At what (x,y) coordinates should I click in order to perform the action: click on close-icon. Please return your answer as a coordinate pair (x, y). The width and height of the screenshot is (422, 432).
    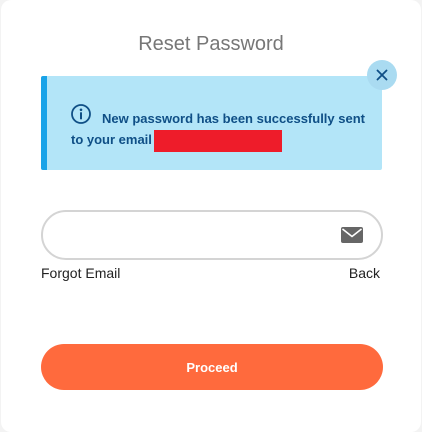
    Looking at the image, I should click on (382, 75).